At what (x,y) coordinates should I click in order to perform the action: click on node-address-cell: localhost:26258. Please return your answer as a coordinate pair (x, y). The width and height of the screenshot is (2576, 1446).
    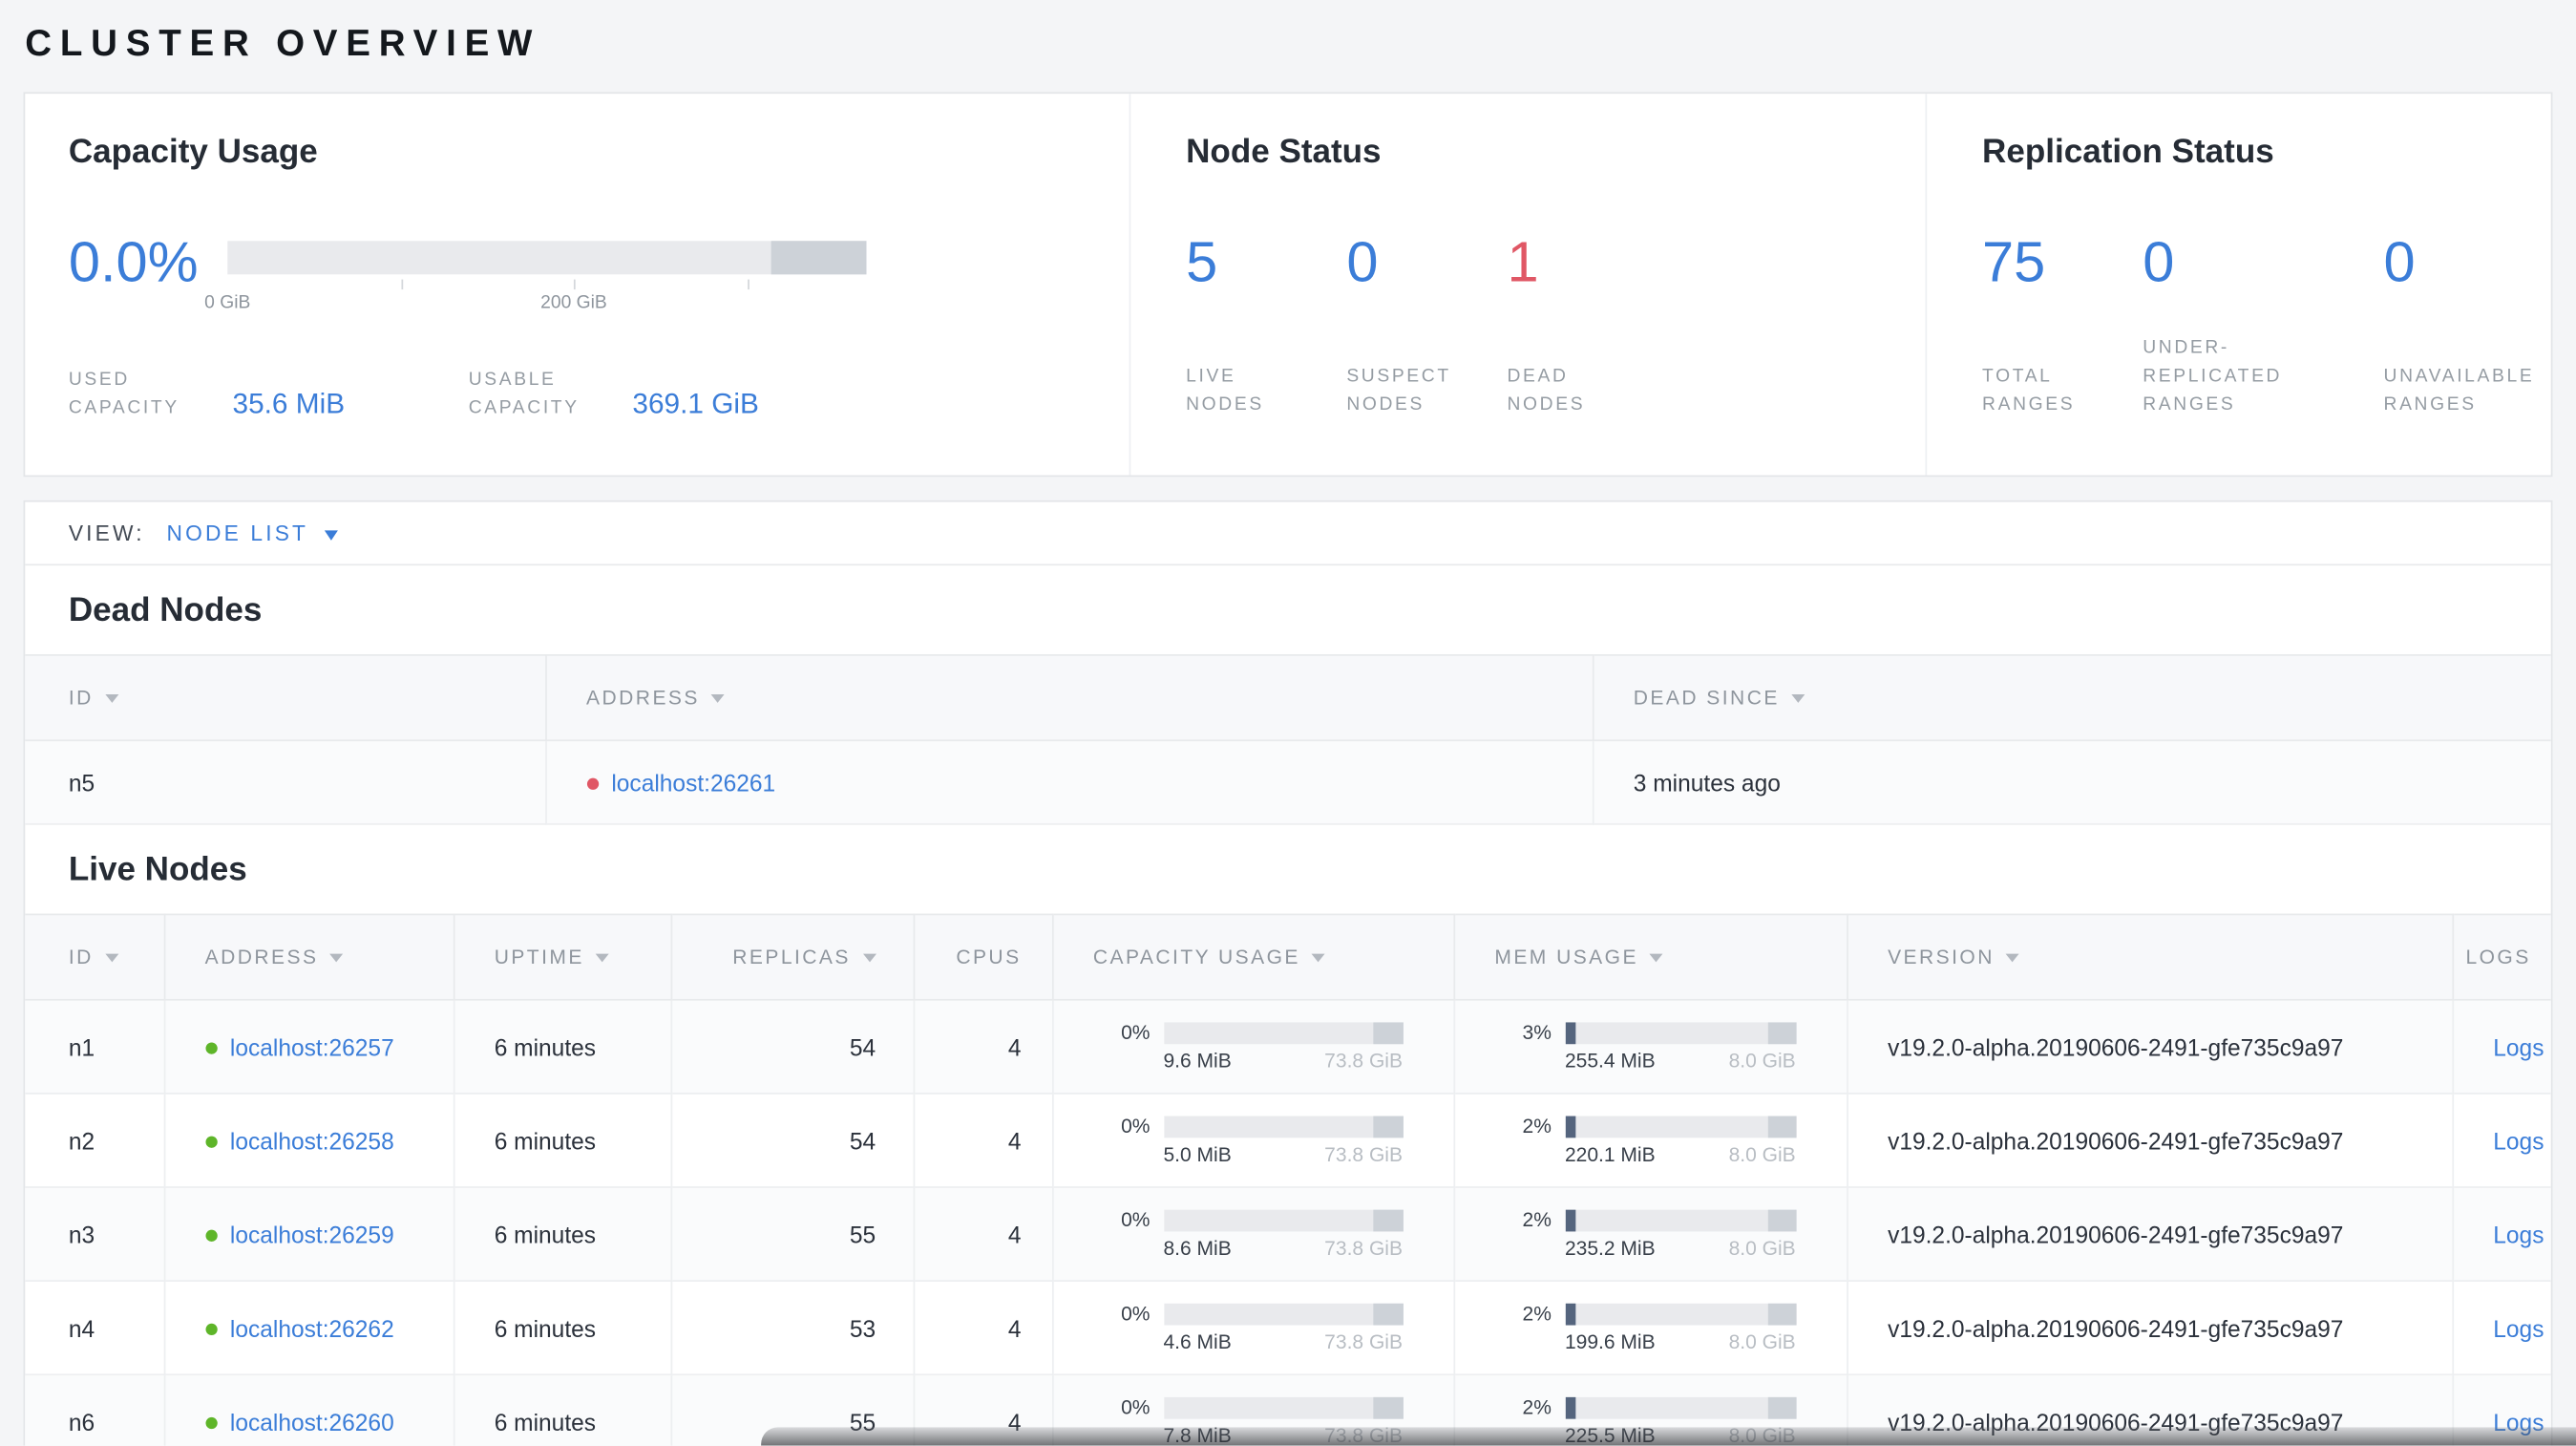
    Looking at the image, I should click on (308, 1140).